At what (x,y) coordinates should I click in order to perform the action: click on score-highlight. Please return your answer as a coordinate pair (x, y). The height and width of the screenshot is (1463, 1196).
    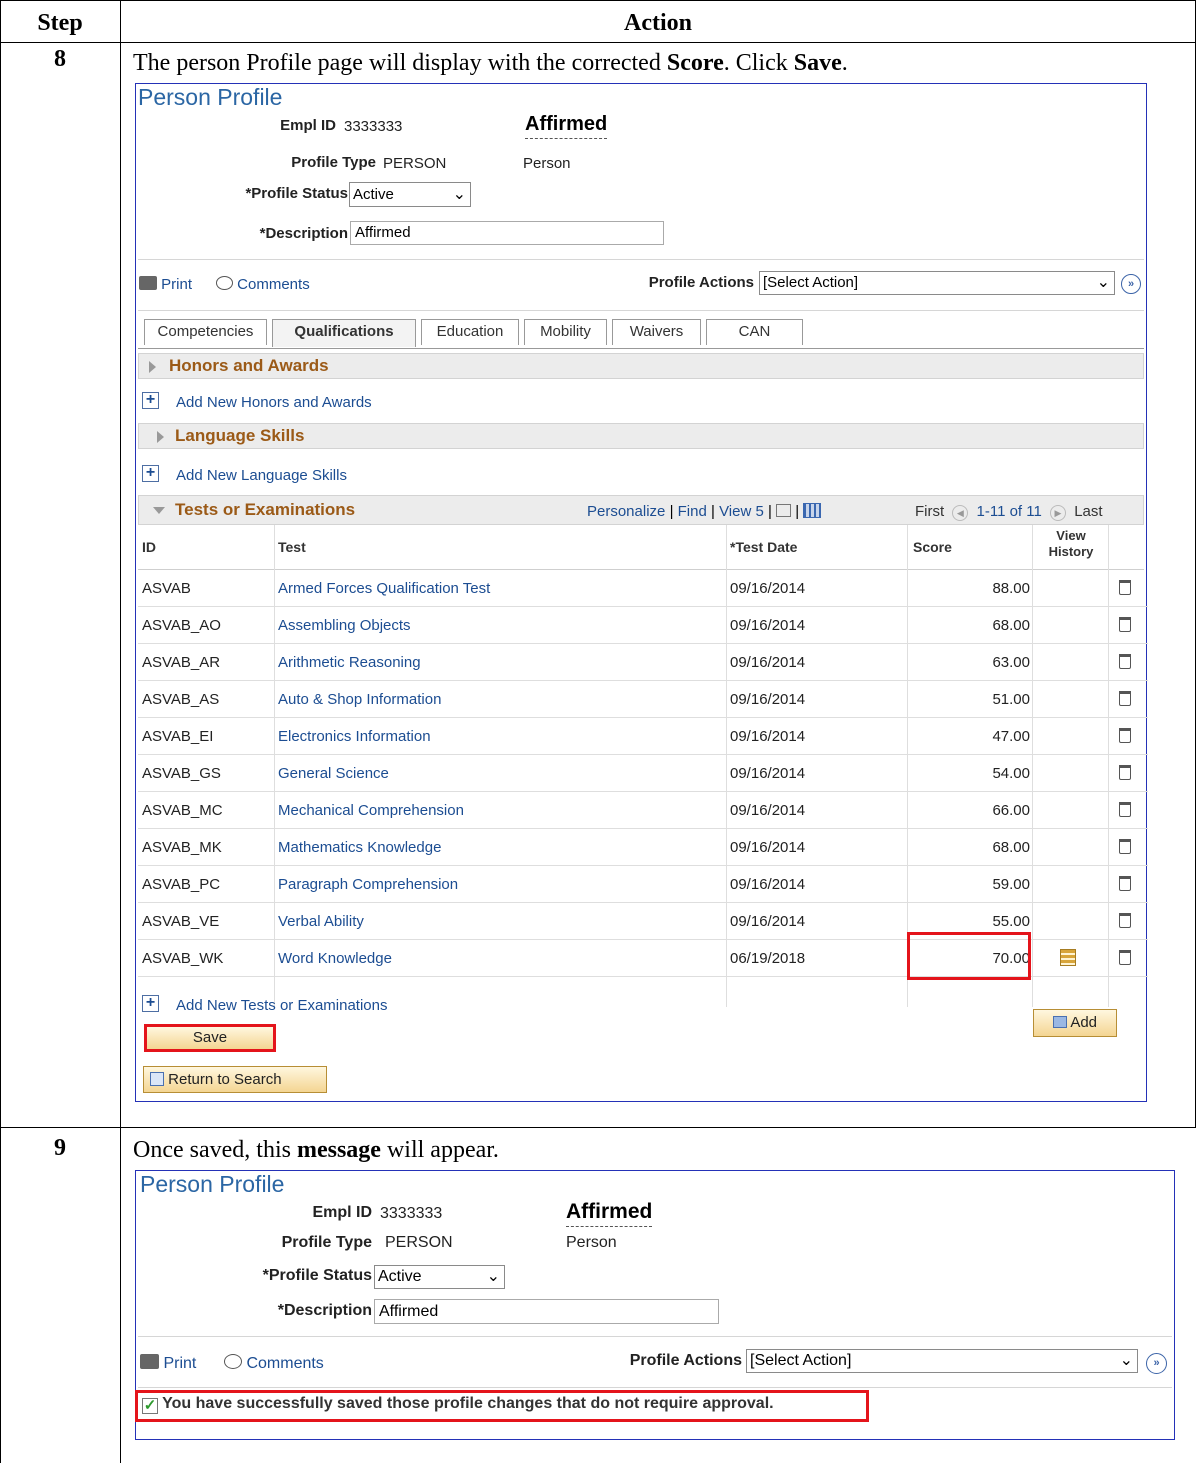
    Looking at the image, I should click on (969, 956).